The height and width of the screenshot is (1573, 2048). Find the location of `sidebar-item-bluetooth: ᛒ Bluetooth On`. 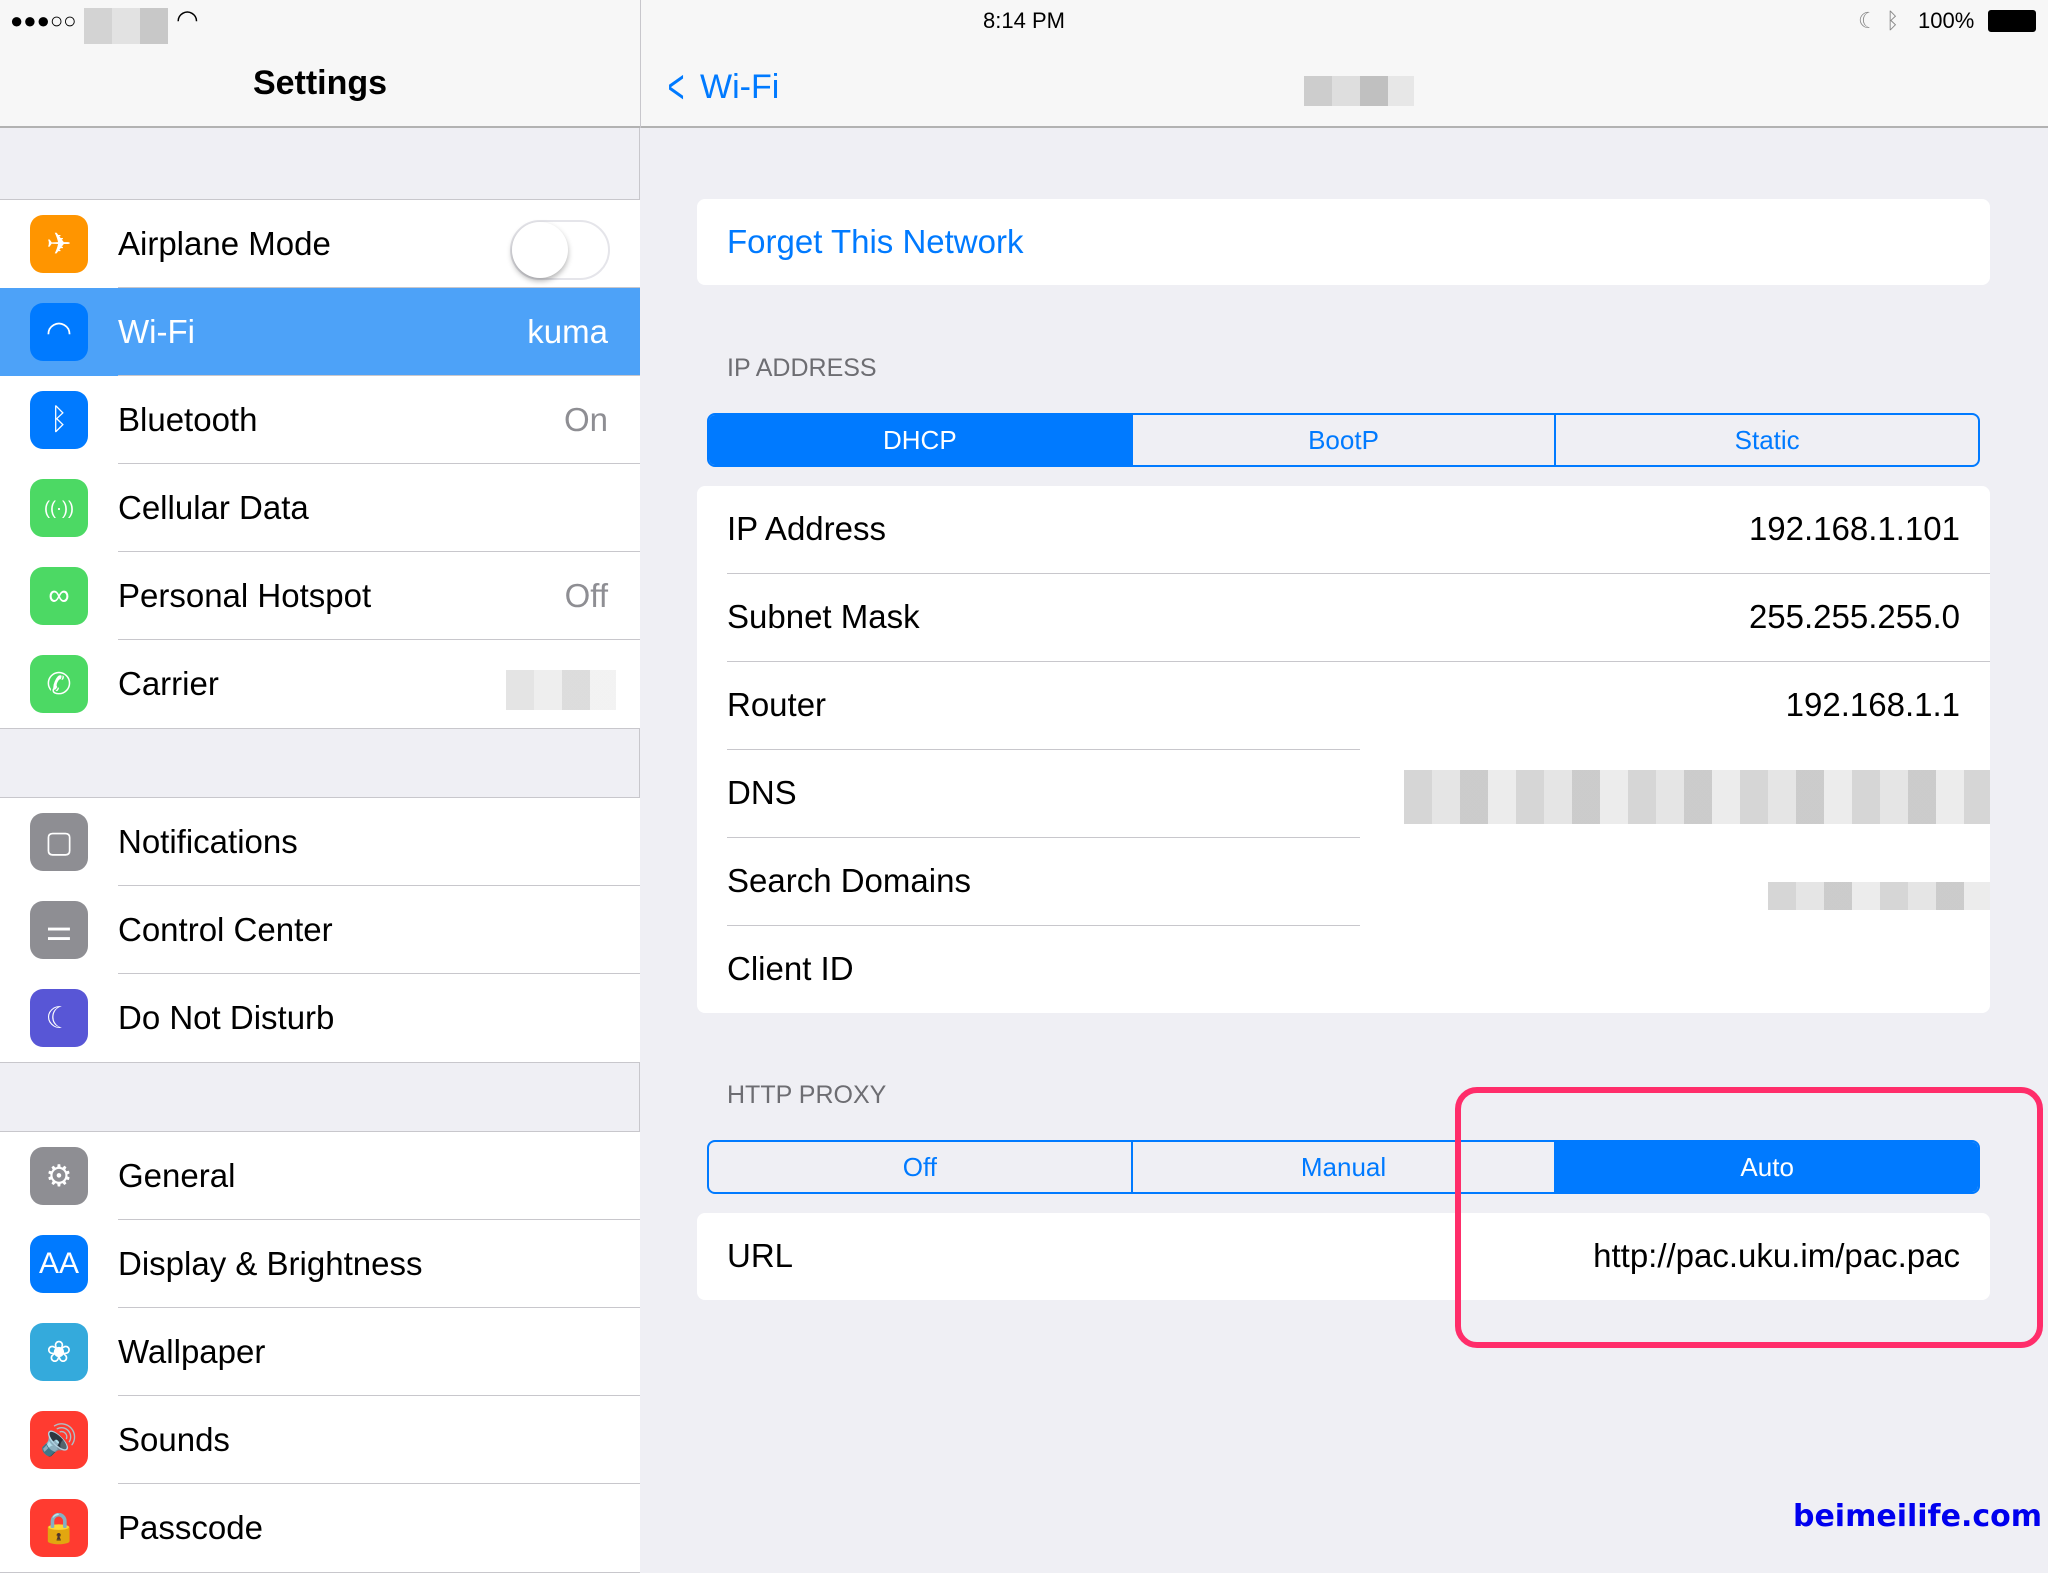

sidebar-item-bluetooth: ᛒ Bluetooth On is located at coordinates (320, 420).